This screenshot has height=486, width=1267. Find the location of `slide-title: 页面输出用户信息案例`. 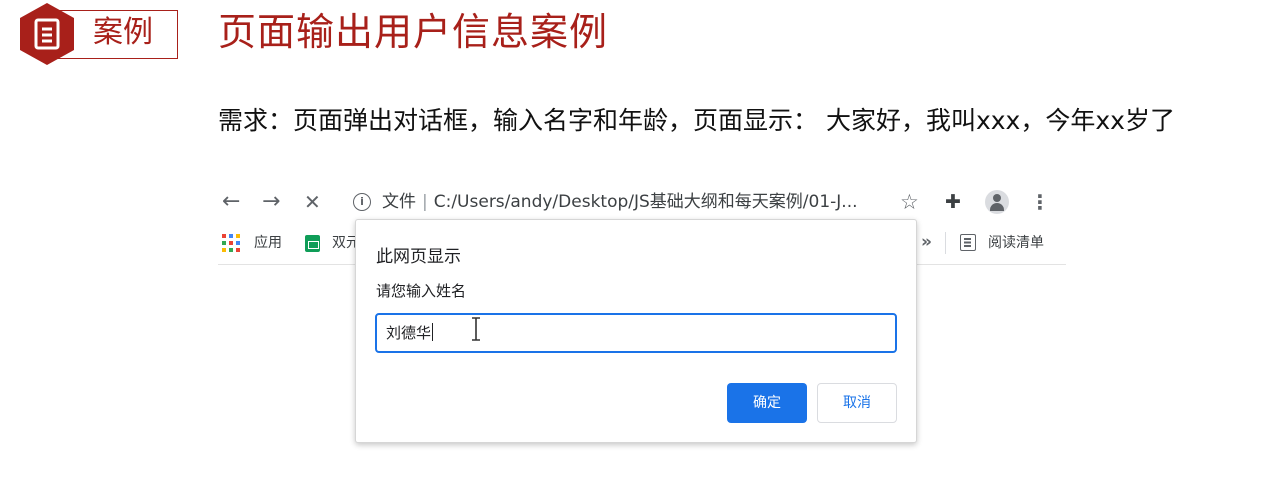

slide-title: 页面输出用户信息案例 is located at coordinates (413, 32).